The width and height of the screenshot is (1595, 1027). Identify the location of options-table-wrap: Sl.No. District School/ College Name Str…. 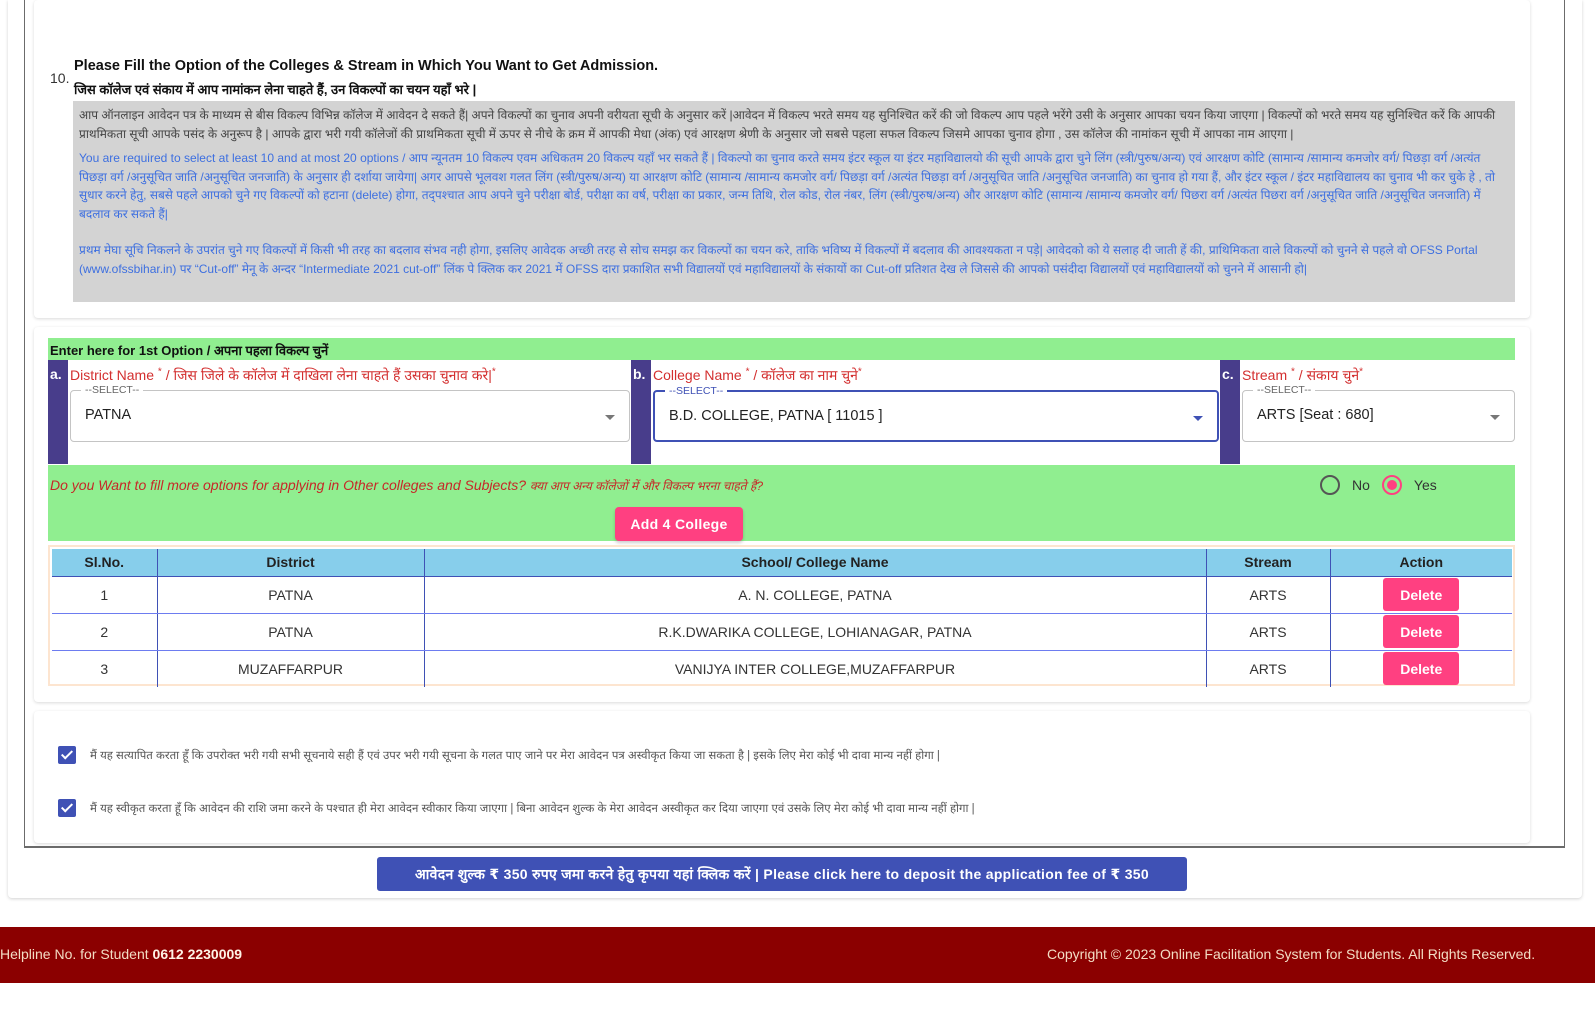
(781, 616).